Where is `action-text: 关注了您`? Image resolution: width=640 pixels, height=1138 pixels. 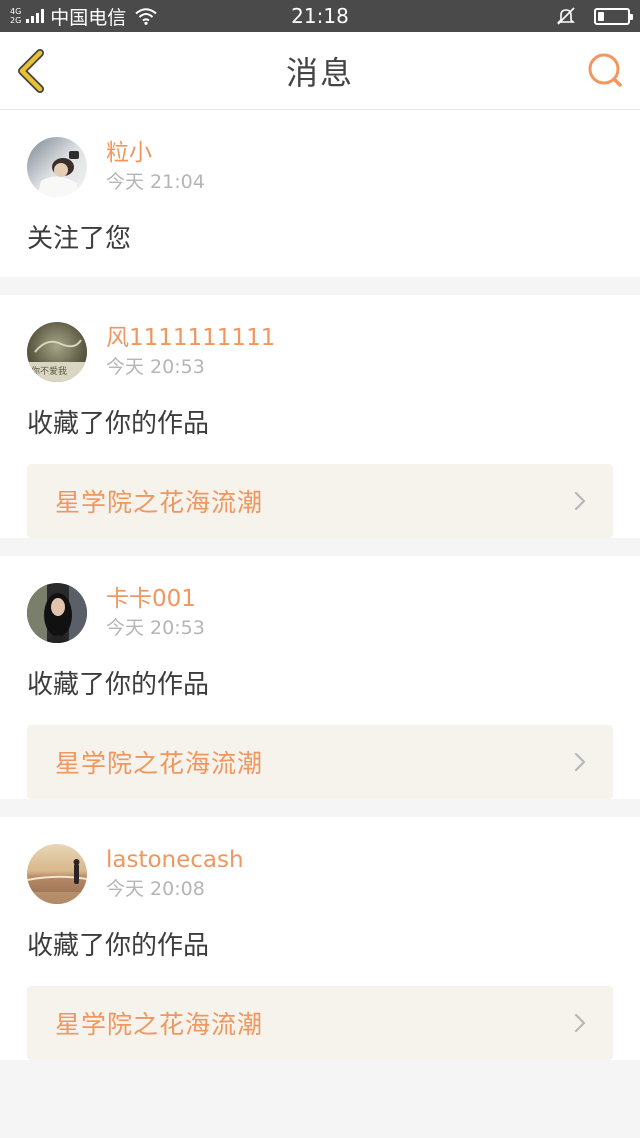 action-text: 关注了您 is located at coordinates (79, 239).